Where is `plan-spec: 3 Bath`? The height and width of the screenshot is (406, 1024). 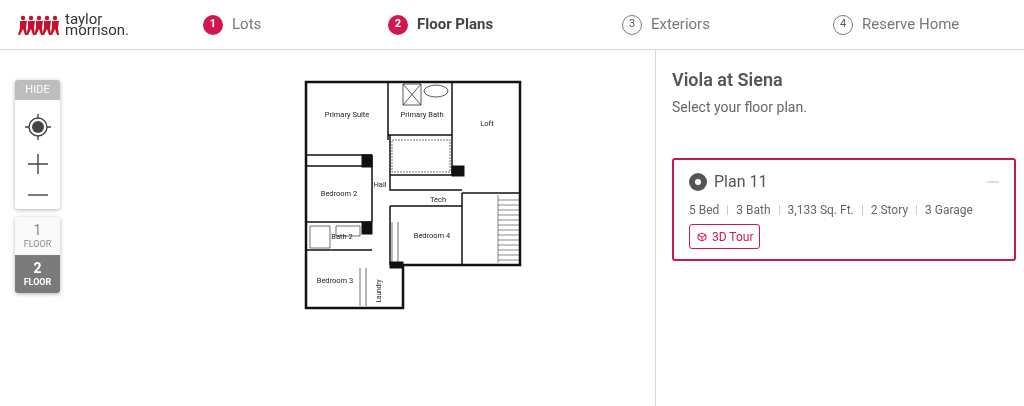 plan-spec: 3 Bath is located at coordinates (753, 210).